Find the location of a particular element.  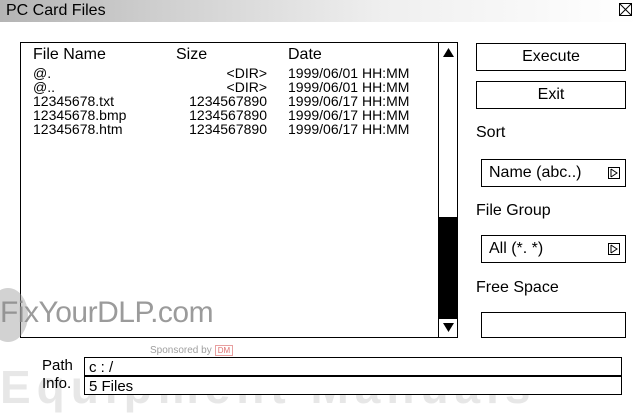

file-name: 12345678.txt is located at coordinates (73, 101).